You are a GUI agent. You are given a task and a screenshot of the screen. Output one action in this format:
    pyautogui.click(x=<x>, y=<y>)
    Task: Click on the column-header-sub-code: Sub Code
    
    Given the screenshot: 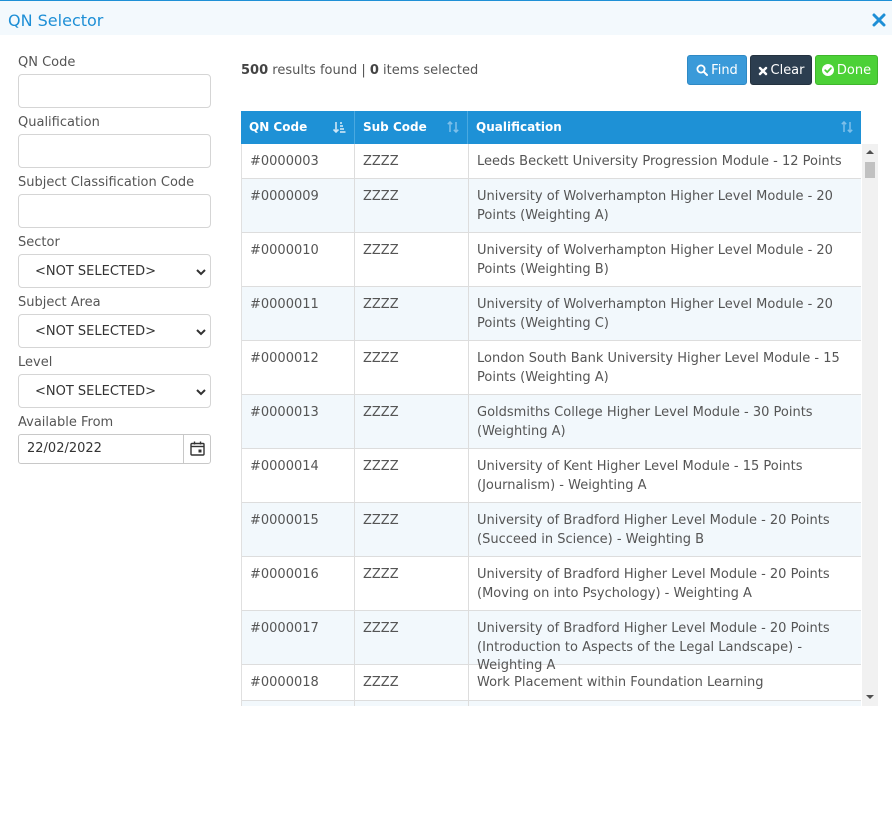 What is the action you would take?
    pyautogui.click(x=411, y=127)
    